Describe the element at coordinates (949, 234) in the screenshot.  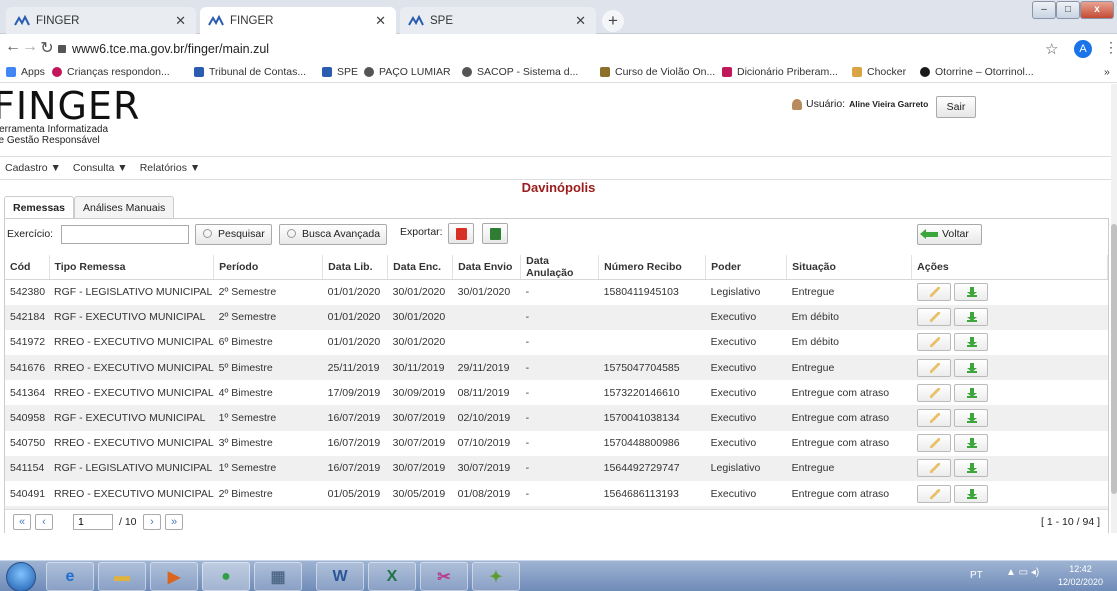
I see `back-button: Voltar` at that location.